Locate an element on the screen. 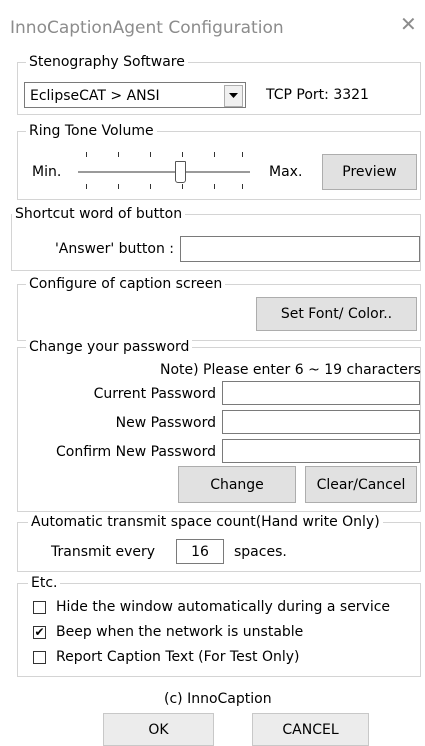 The width and height of the screenshot is (425, 746). etc-legend: Etc. is located at coordinates (44, 583).